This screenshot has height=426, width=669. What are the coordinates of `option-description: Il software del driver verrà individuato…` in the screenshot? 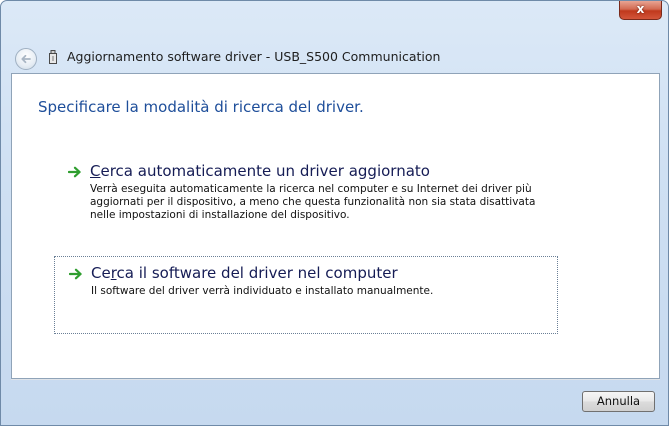 It's located at (262, 291).